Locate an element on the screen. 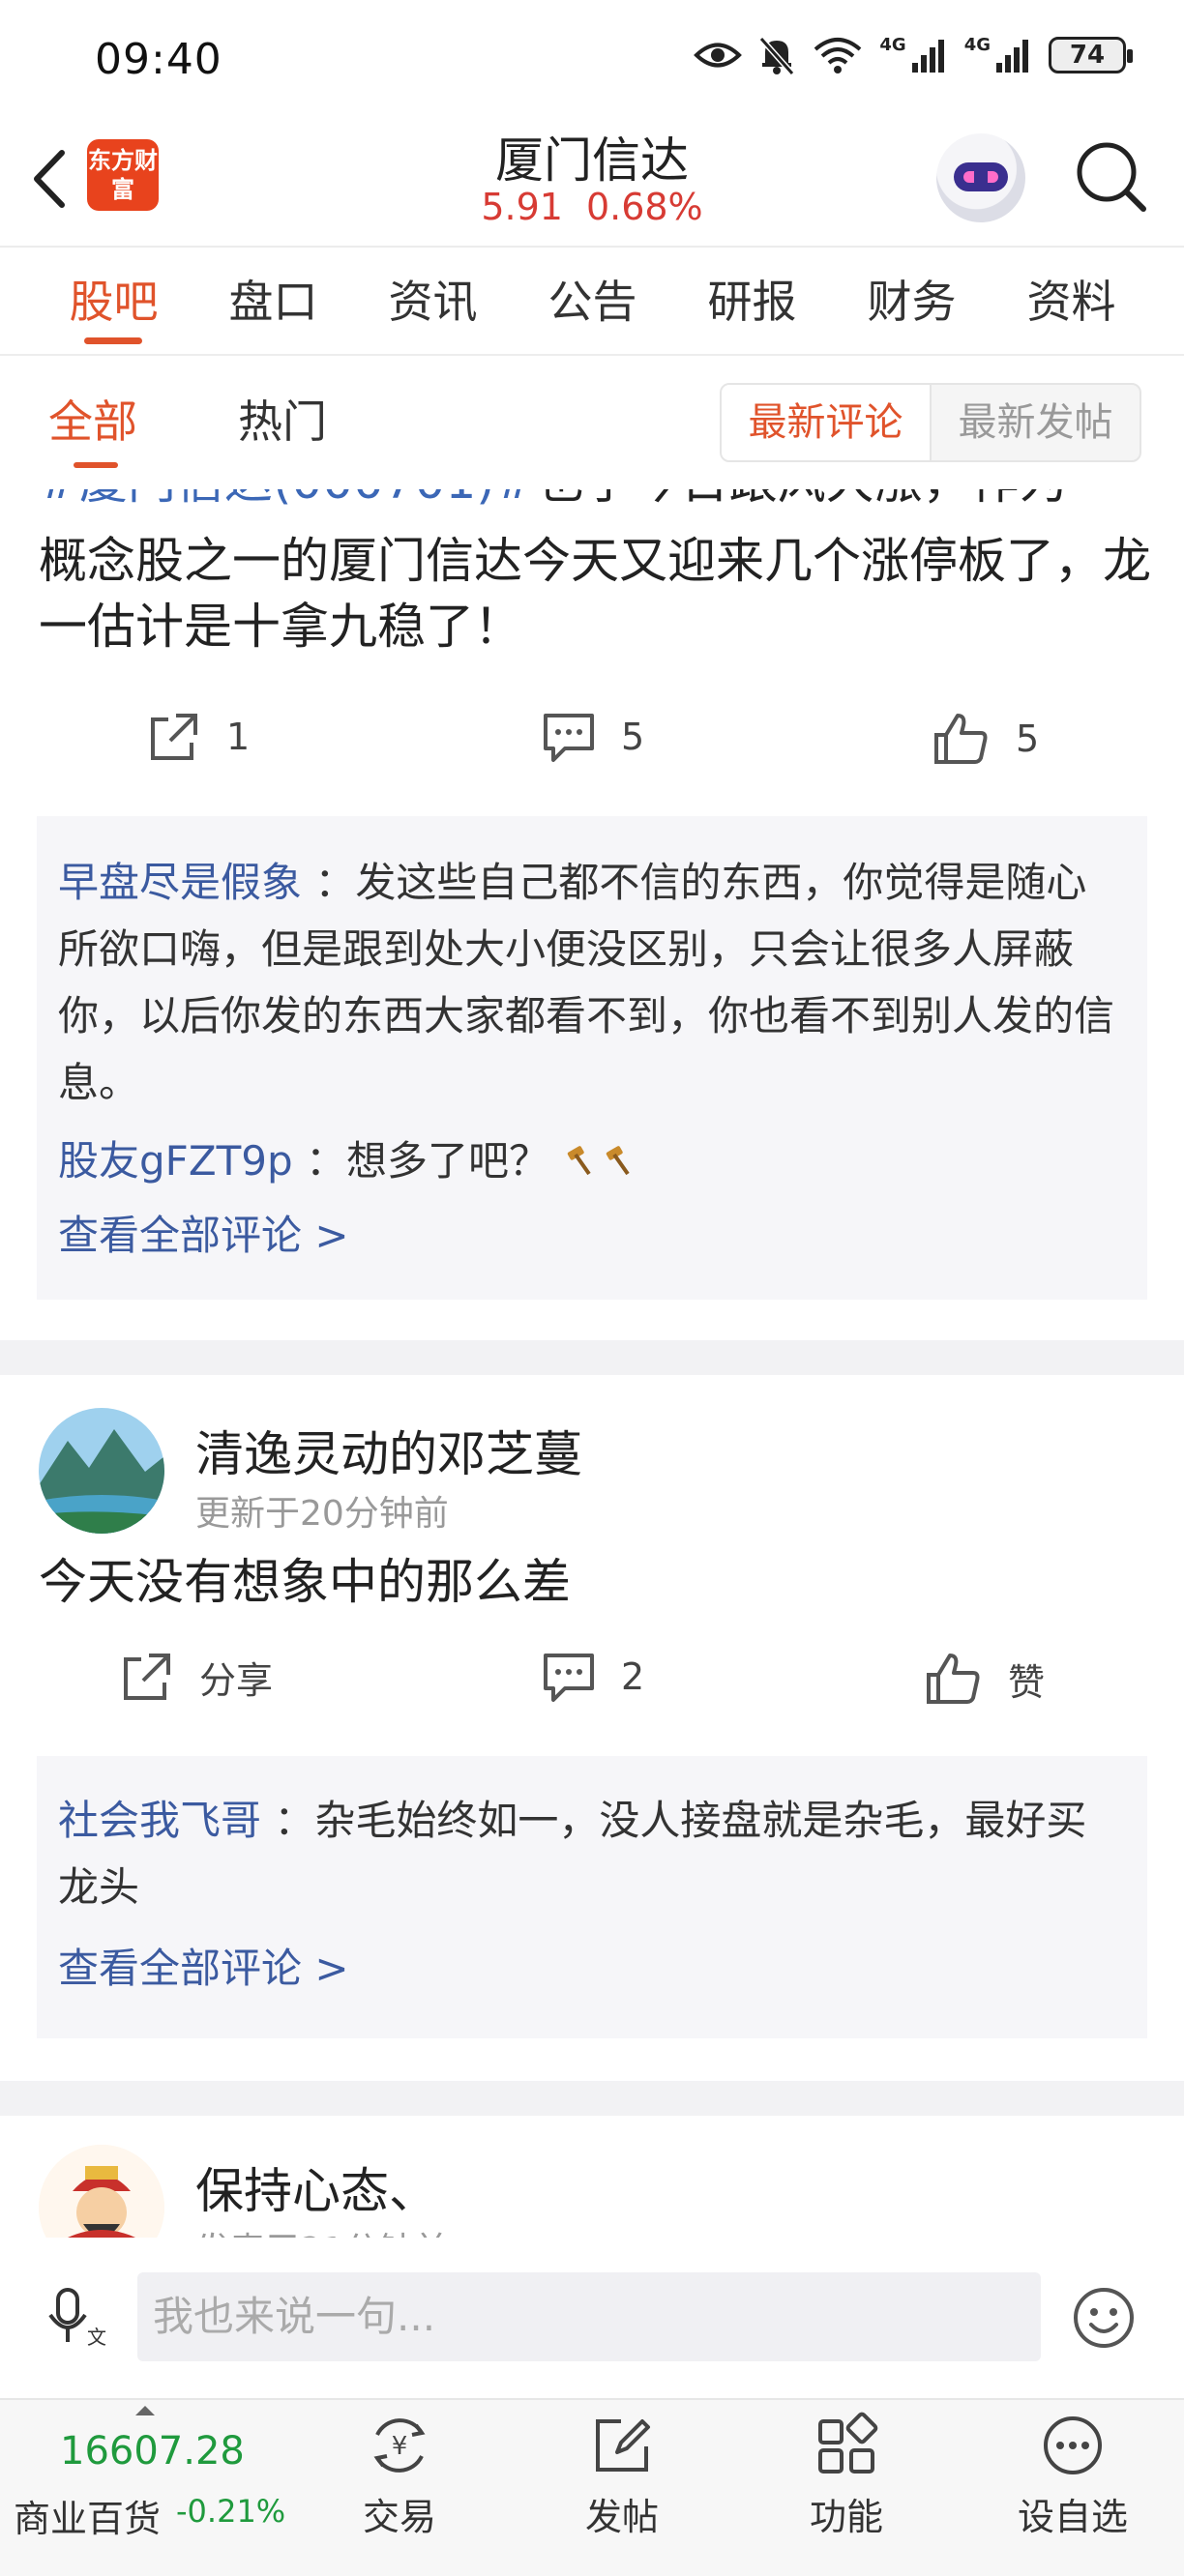  more-dots-icon is located at coordinates (1073, 2445).